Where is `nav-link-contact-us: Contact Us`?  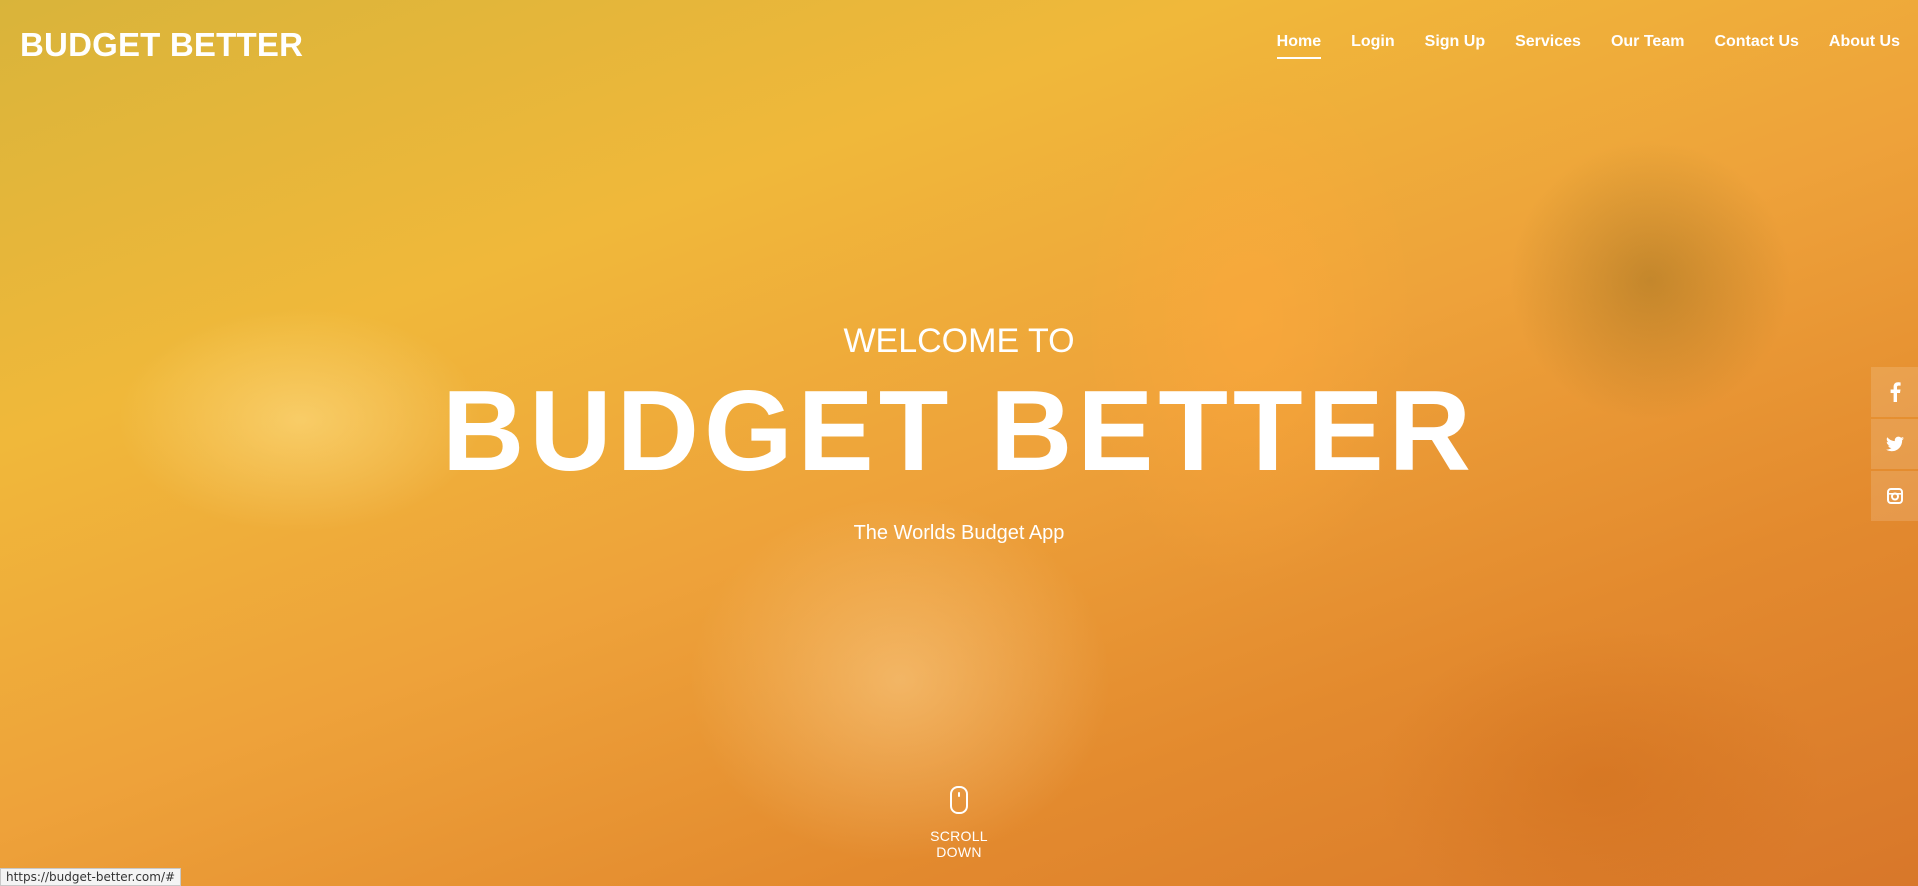
nav-link-contact-us: Contact Us is located at coordinates (1756, 46).